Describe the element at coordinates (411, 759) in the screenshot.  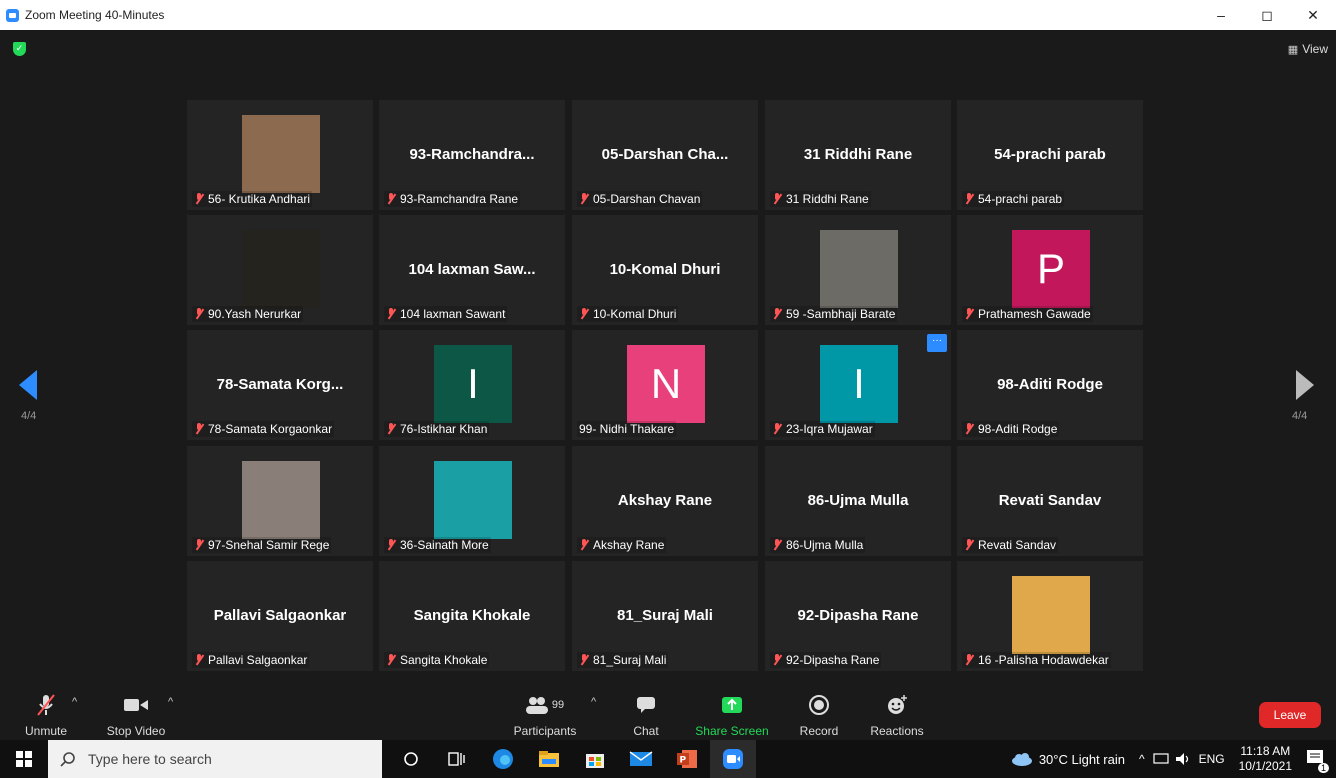
I see `cortana-icon` at that location.